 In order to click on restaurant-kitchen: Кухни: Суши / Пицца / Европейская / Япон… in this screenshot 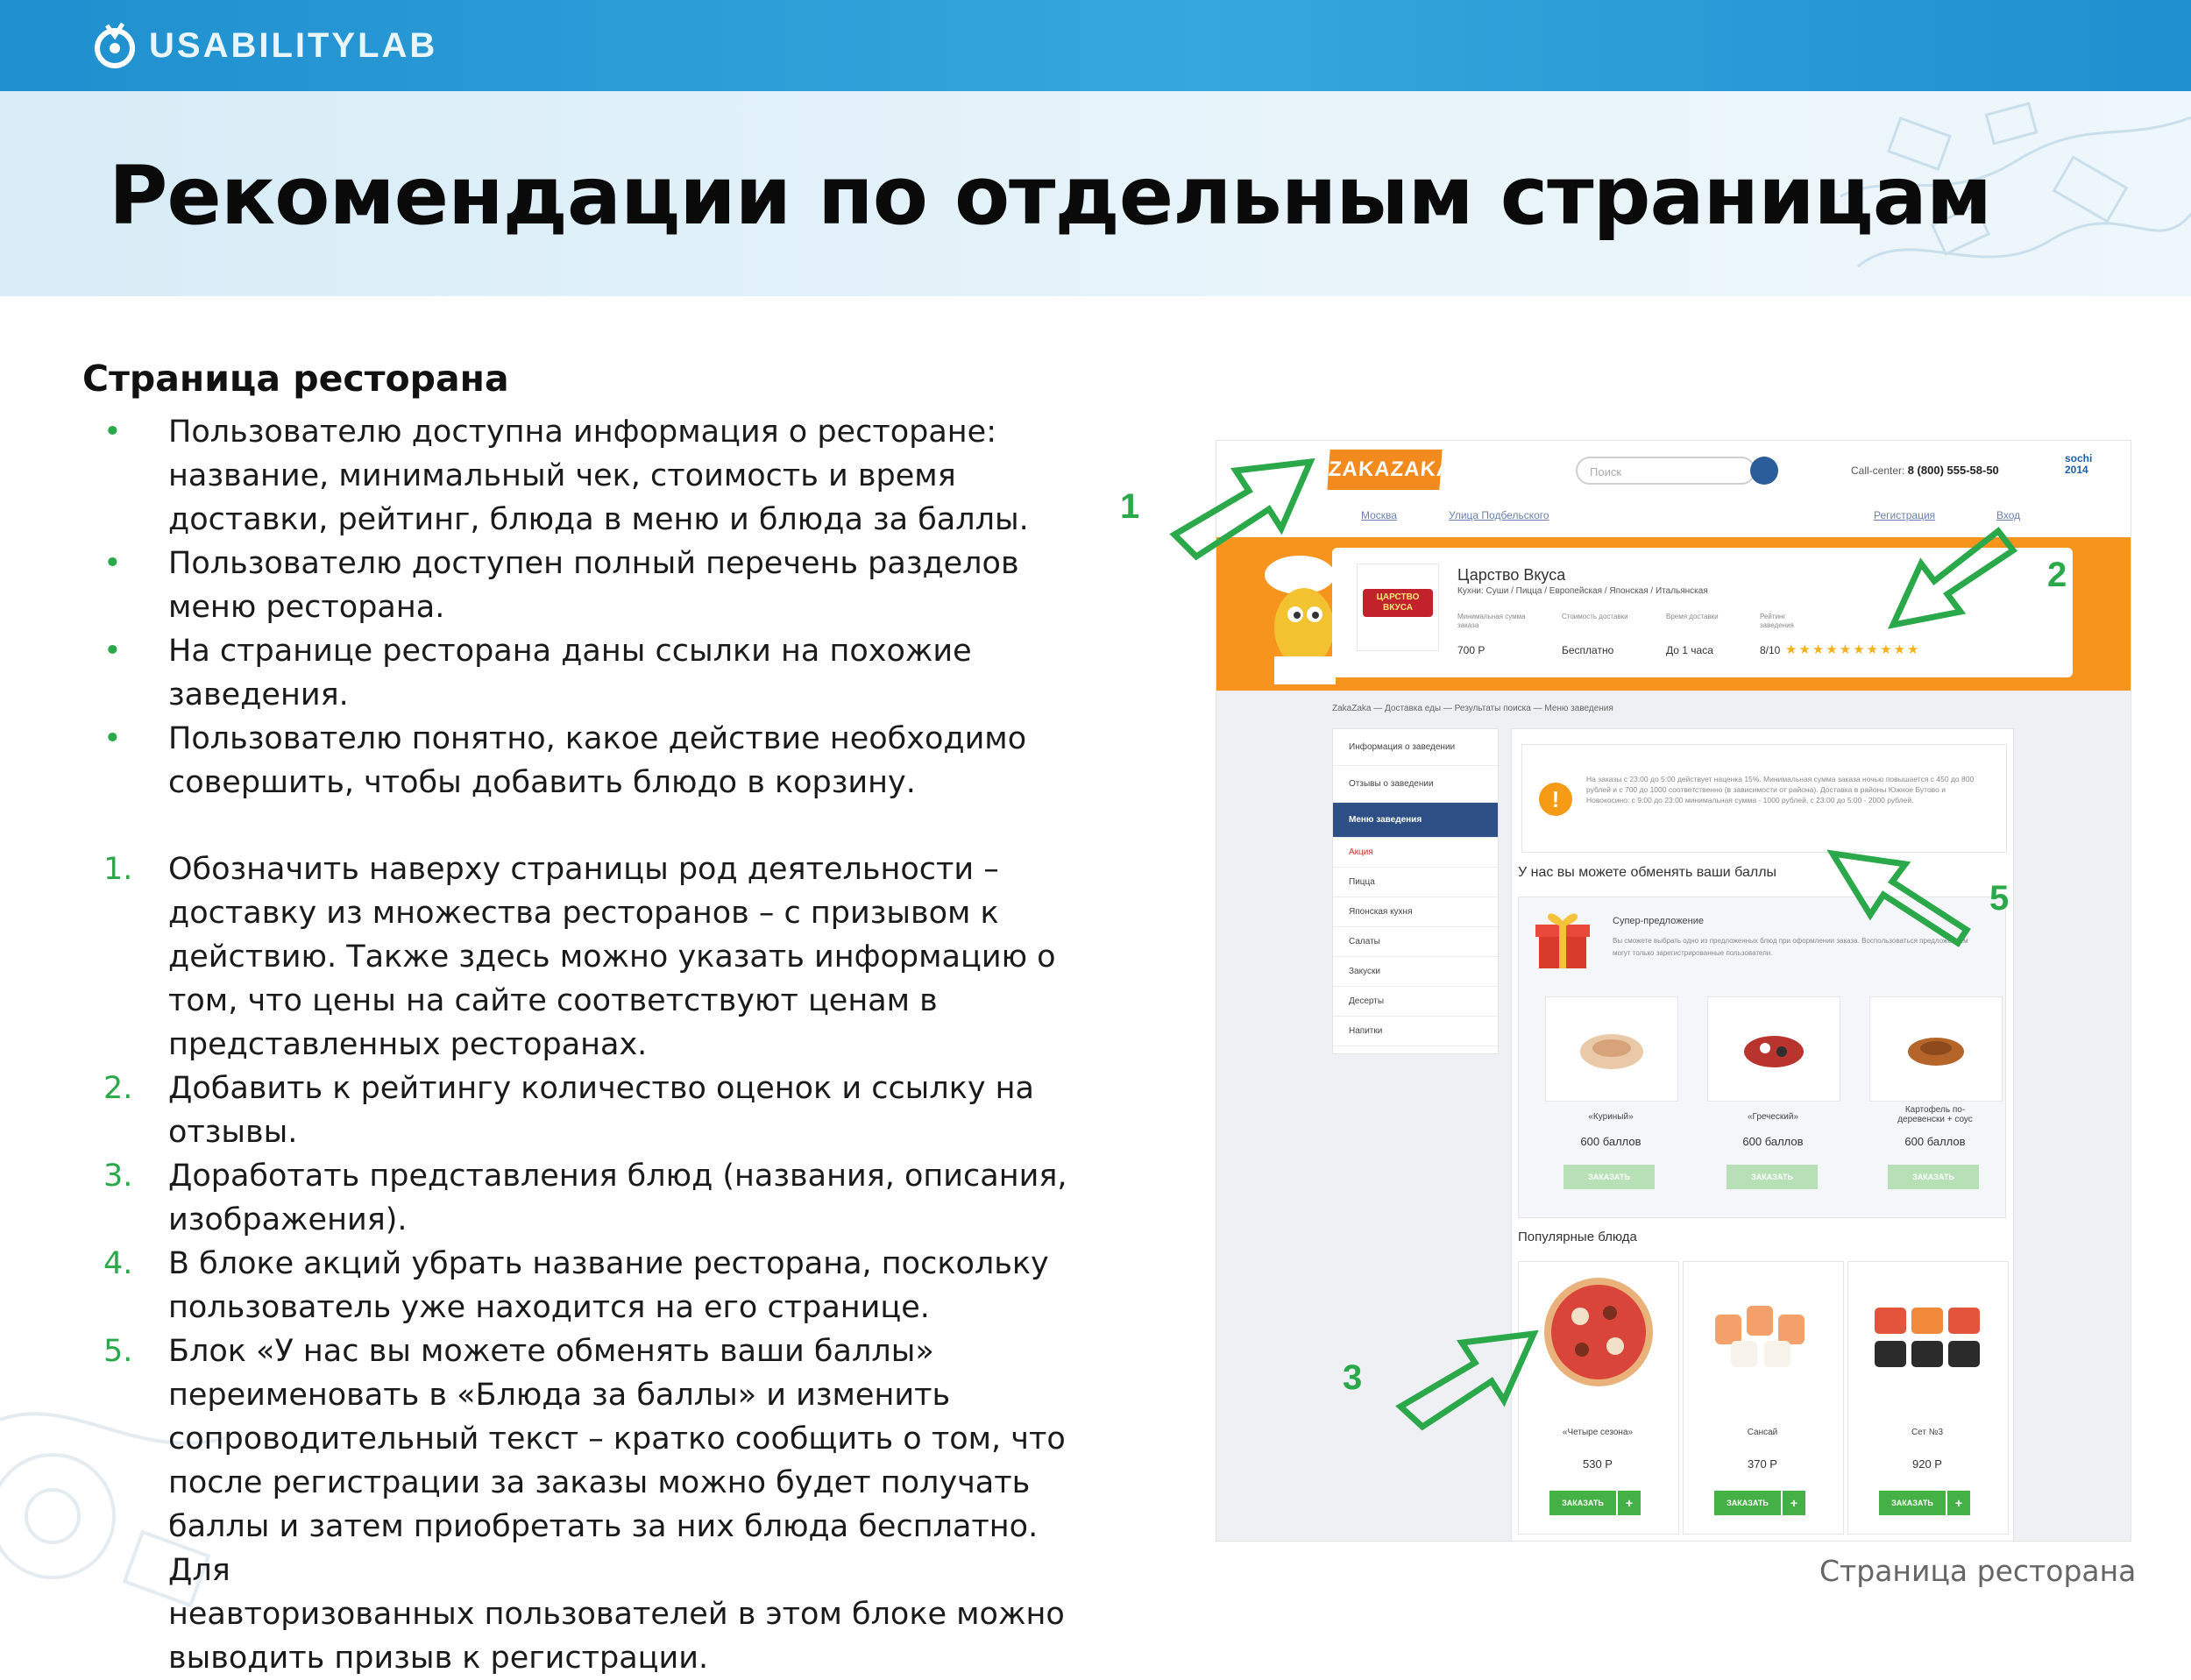, I will do `click(1582, 591)`.